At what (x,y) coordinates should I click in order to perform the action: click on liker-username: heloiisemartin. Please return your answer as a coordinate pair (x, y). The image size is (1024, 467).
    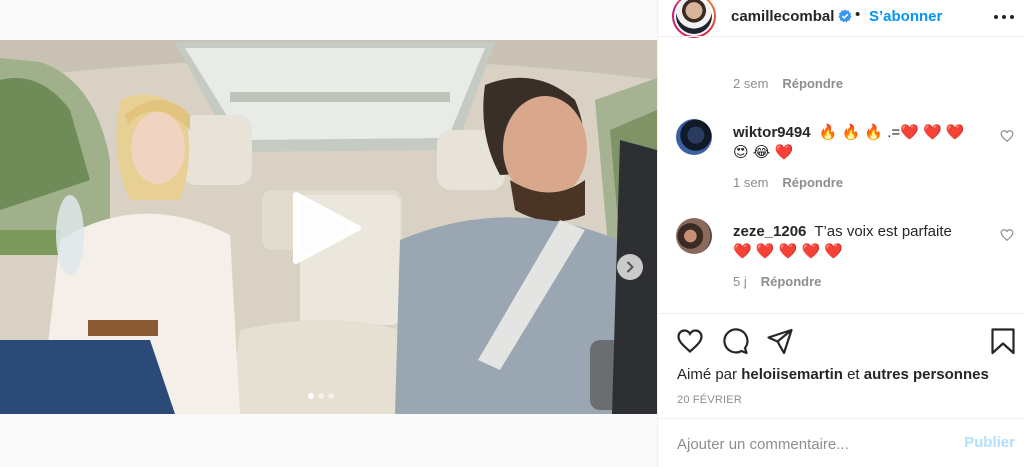
    Looking at the image, I should click on (792, 374).